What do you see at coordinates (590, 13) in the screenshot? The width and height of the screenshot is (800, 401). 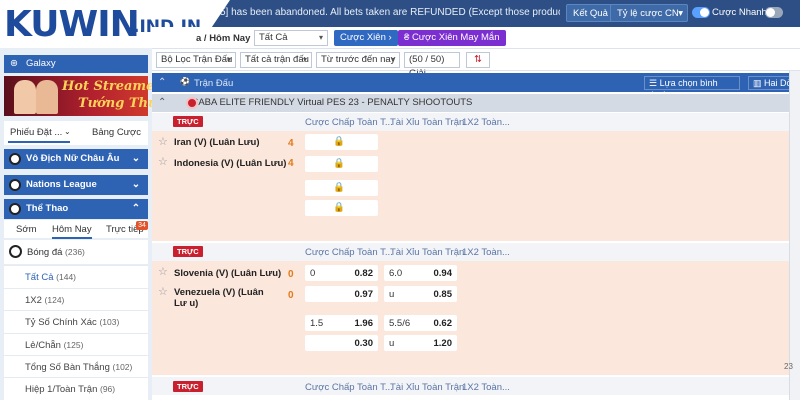 I see `results-button: Kết Quả` at bounding box center [590, 13].